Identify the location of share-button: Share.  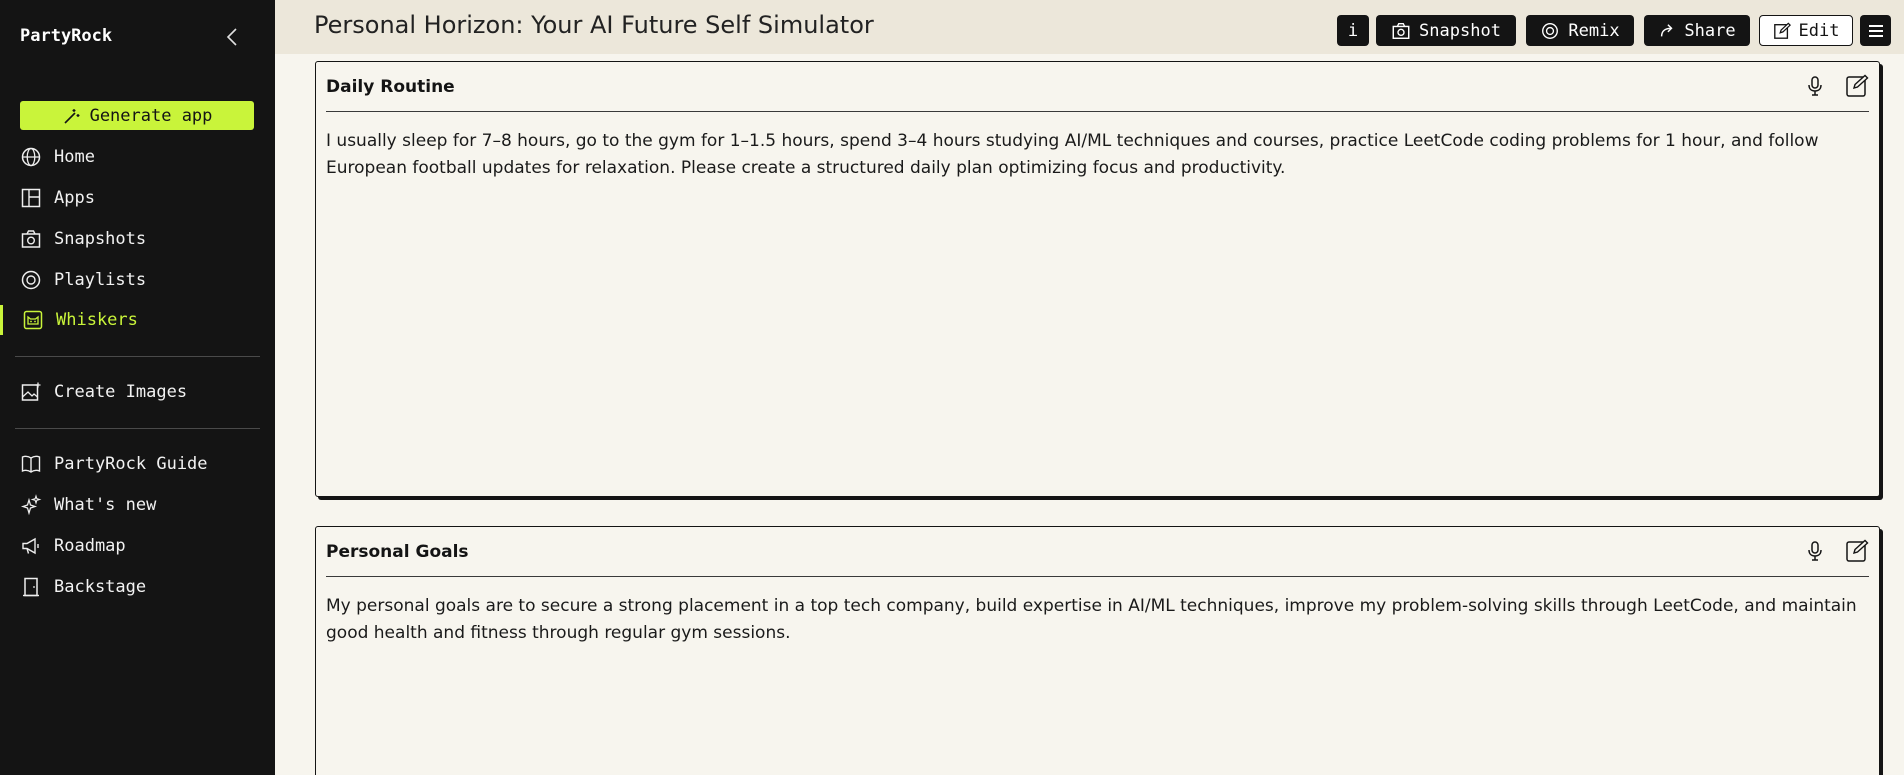
(1697, 30).